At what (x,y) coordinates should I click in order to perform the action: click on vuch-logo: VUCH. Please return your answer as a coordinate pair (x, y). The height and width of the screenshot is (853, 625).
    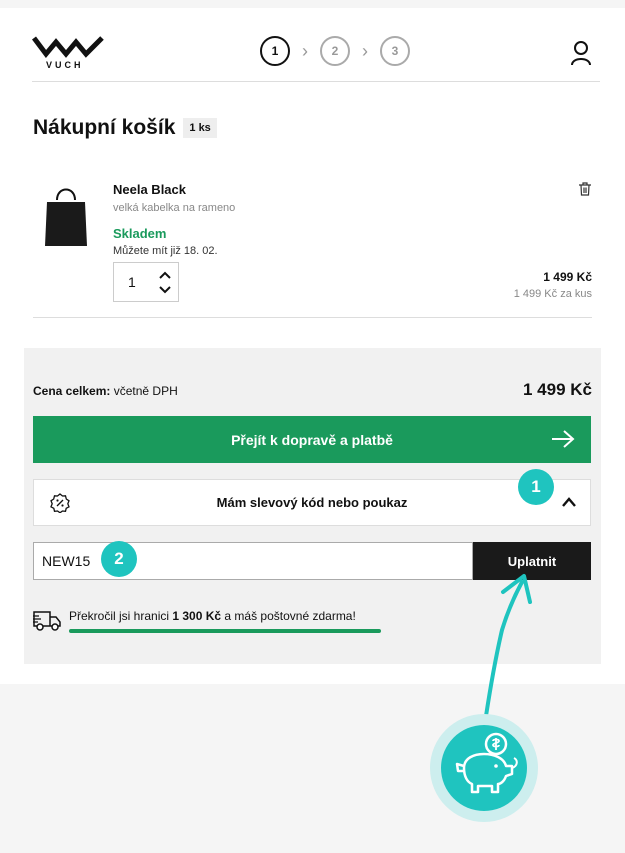
    Looking at the image, I should click on (68, 53).